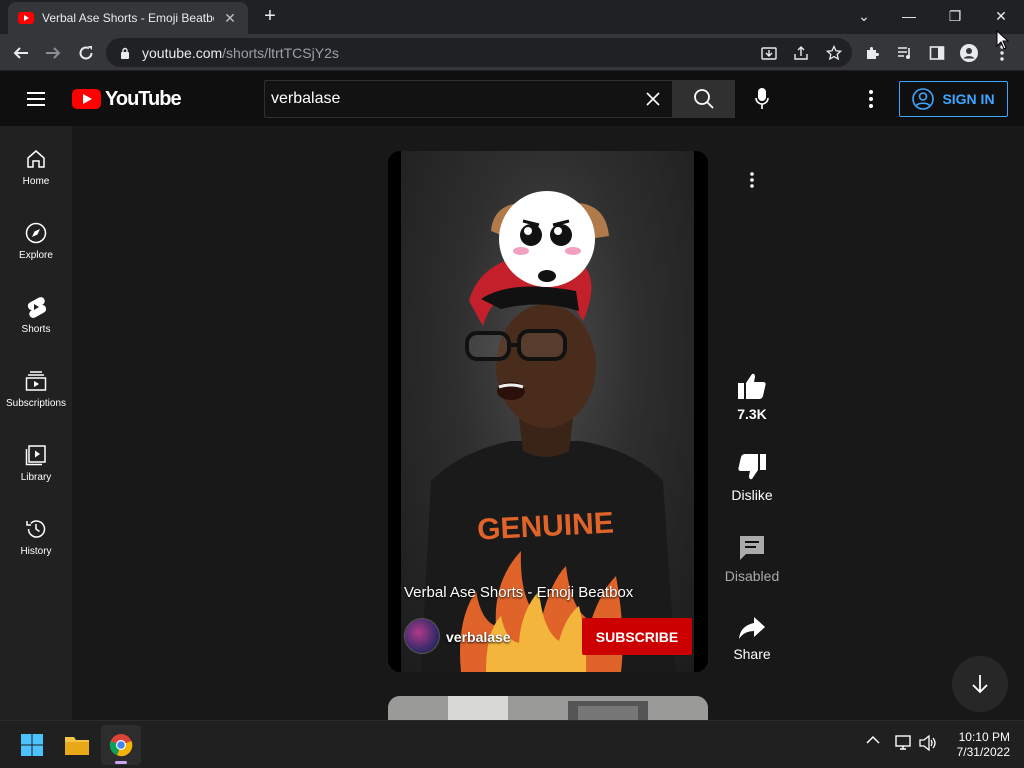 The width and height of the screenshot is (1024, 768). I want to click on share-button: Share, so click(752, 639).